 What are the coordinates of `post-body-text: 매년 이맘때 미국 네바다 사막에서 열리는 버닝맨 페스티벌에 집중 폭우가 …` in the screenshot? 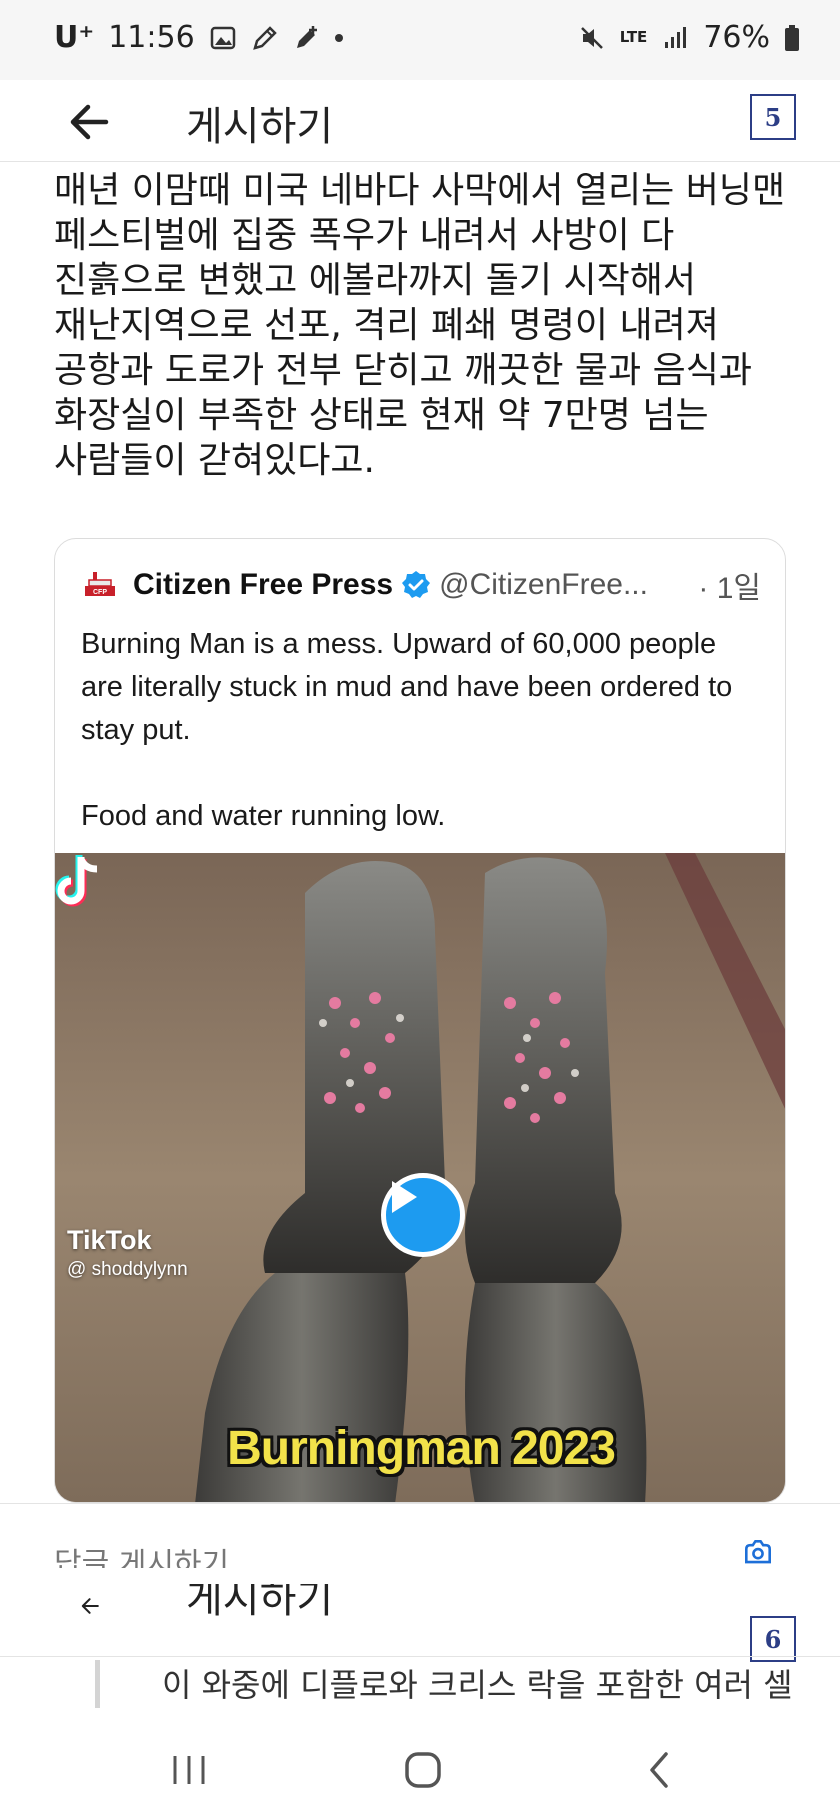 It's located at (420, 325).